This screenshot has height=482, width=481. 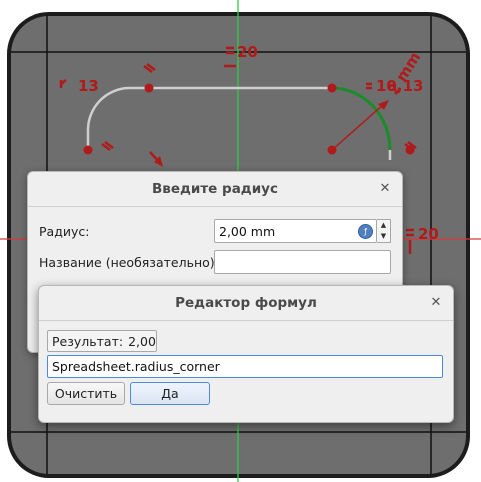 What do you see at coordinates (247, 231) in the screenshot?
I see `radius-input-value: 2,00 mm` at bounding box center [247, 231].